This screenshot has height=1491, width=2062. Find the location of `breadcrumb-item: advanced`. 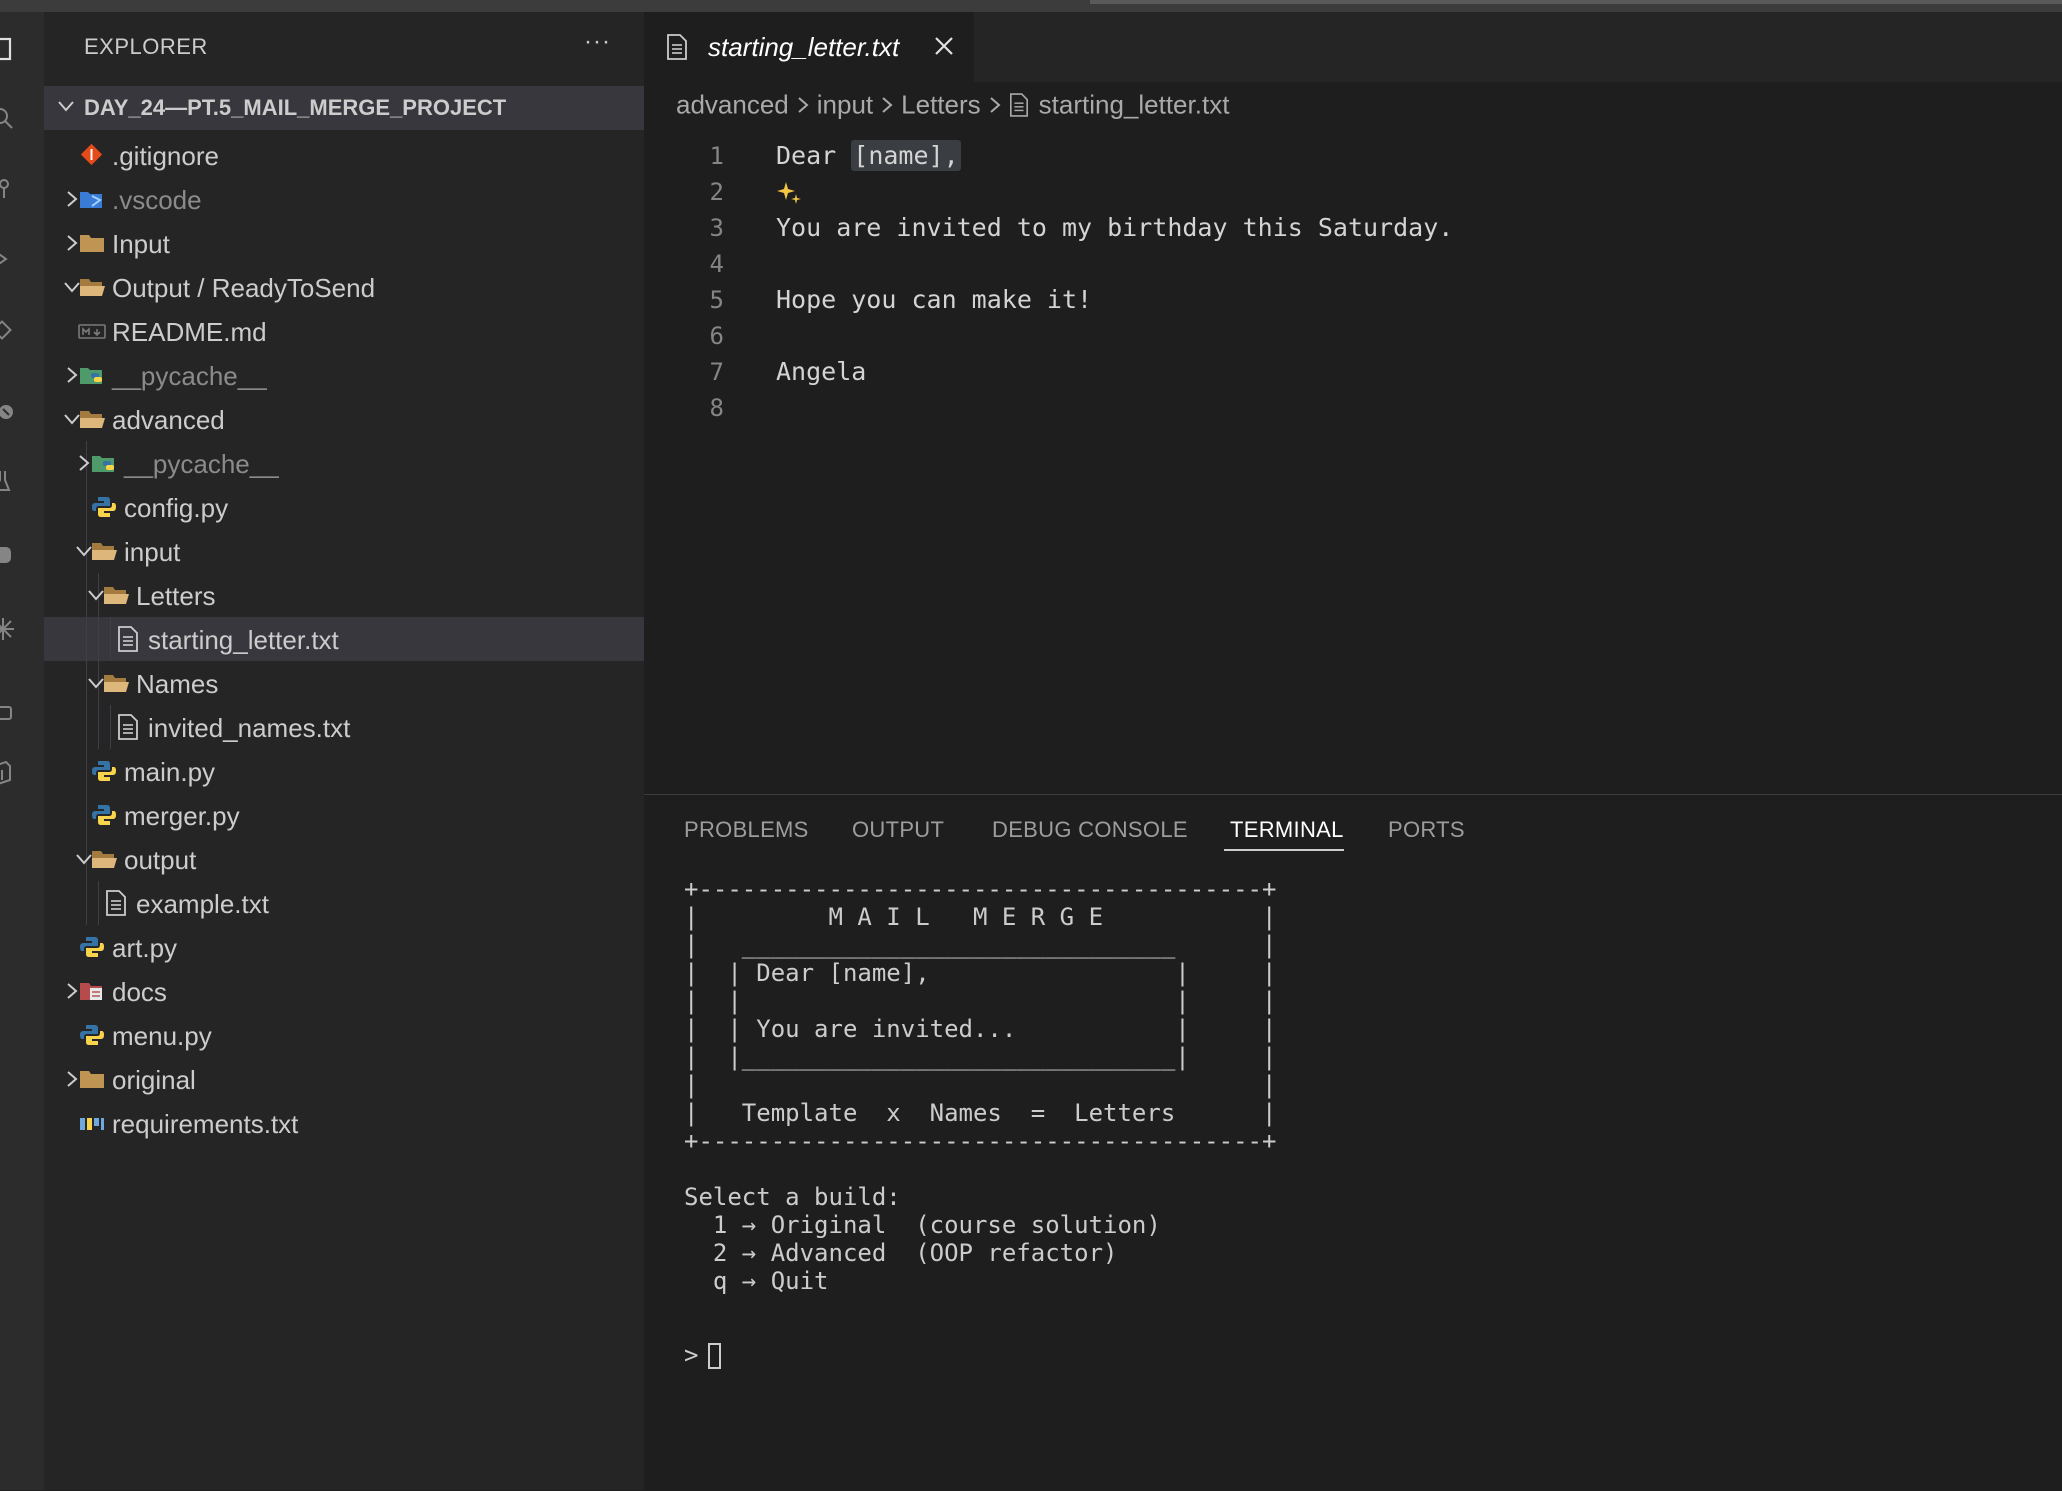

breadcrumb-item: advanced is located at coordinates (732, 105).